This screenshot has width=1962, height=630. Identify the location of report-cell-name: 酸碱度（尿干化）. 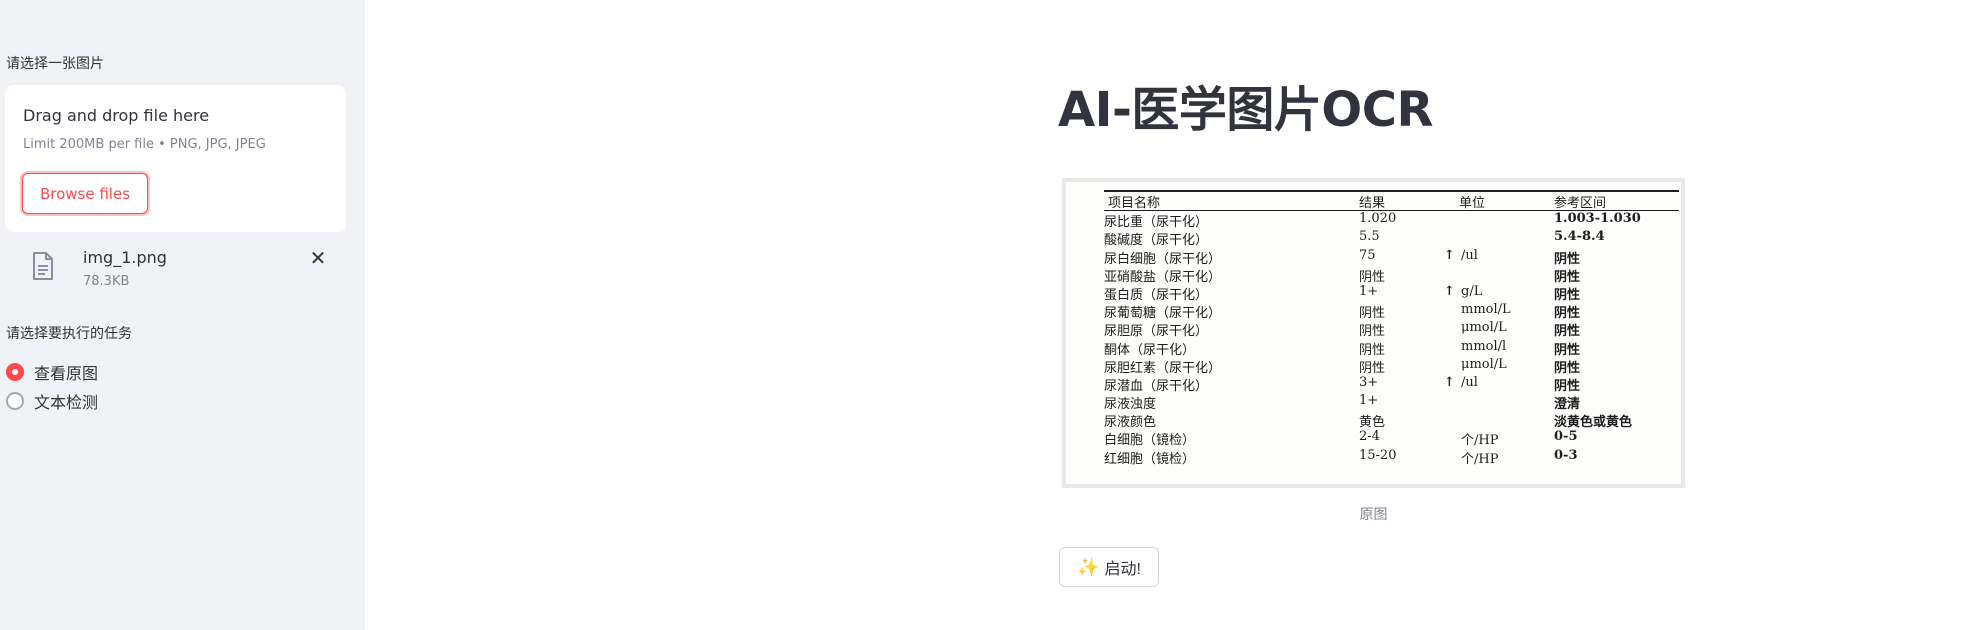
(1156, 241).